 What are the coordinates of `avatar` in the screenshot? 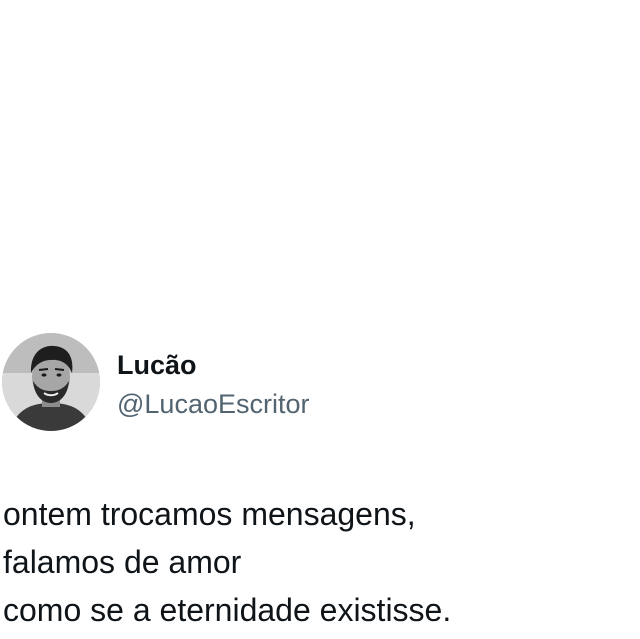 It's located at (51, 382).